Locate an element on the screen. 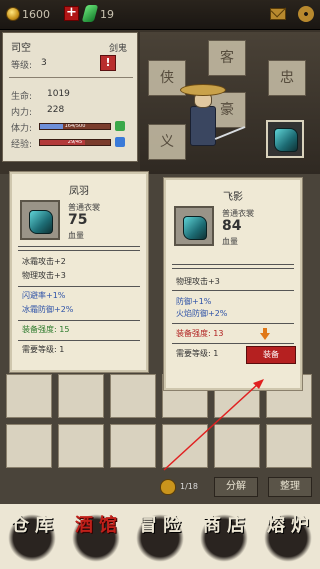  exp-potion-icon is located at coordinates (120, 142).